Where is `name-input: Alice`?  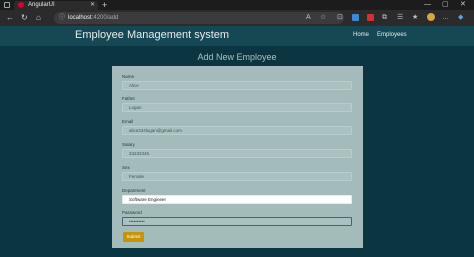
name-input: Alice is located at coordinates (237, 85).